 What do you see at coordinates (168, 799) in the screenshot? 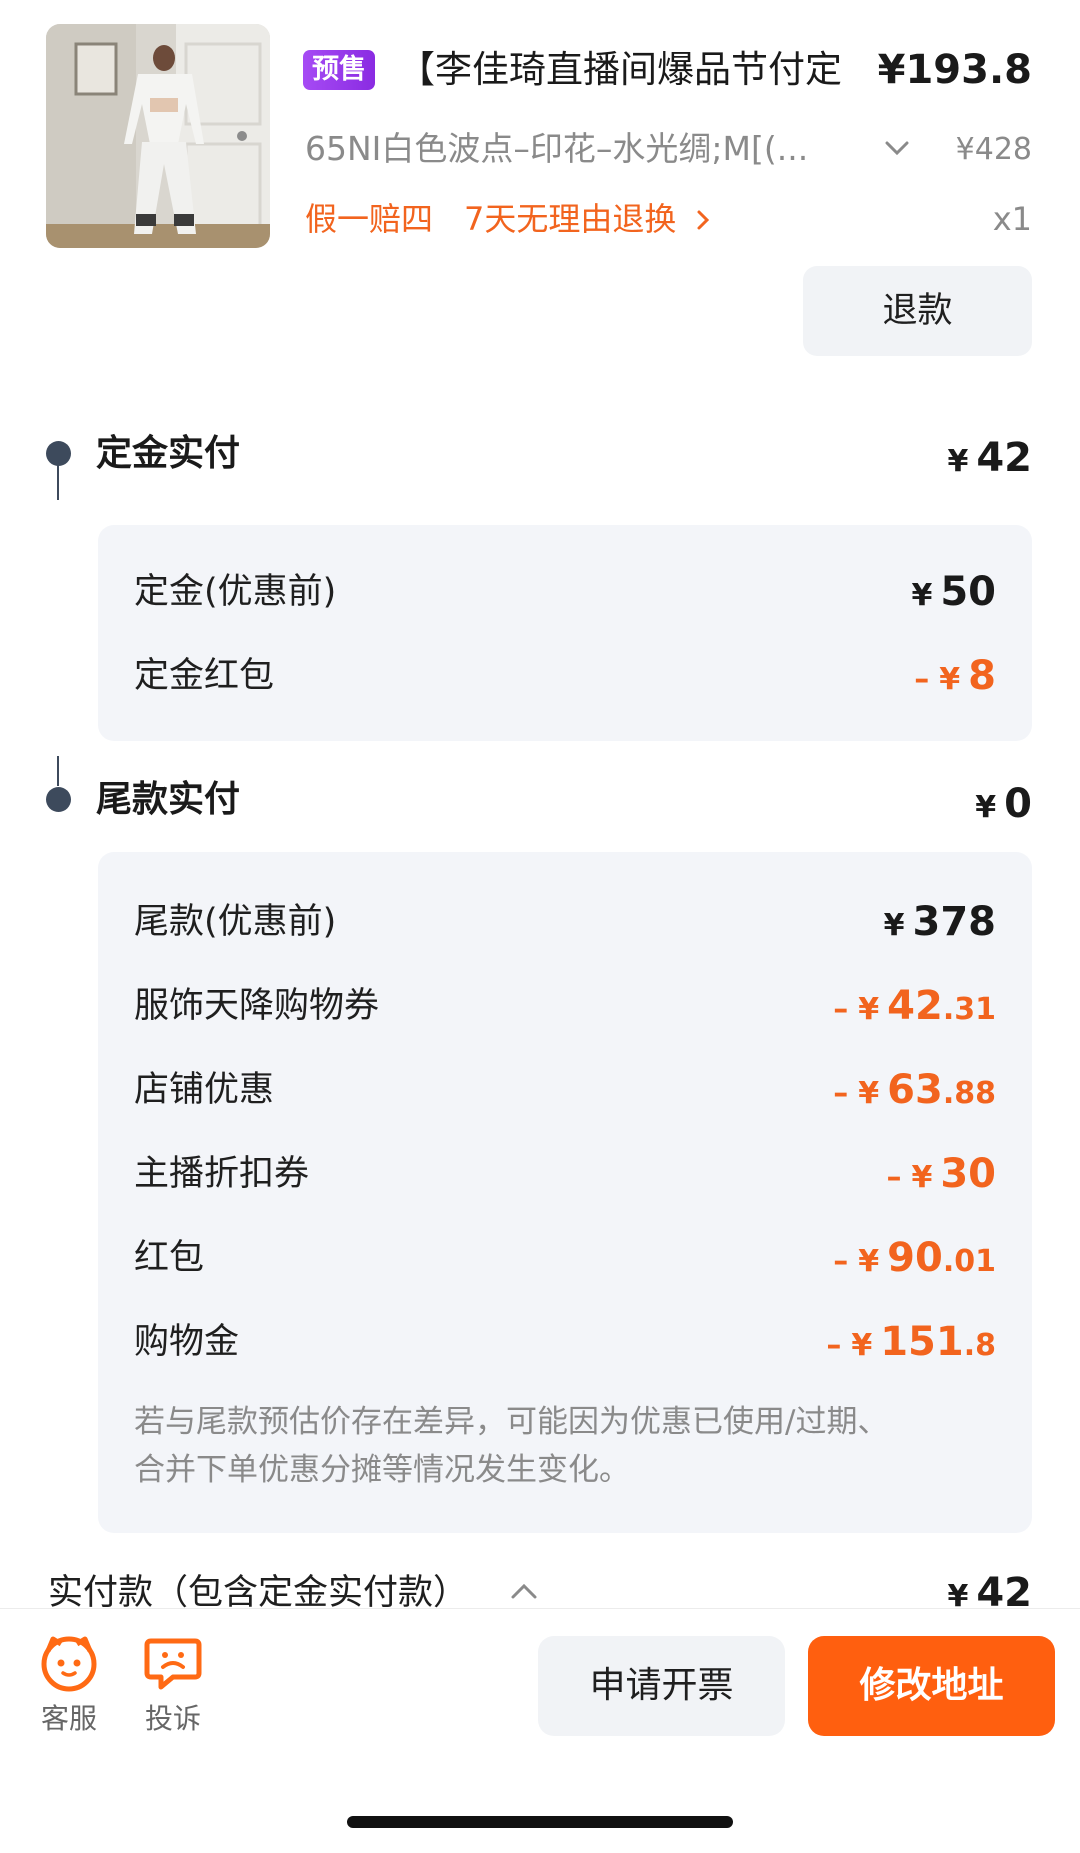
I see `balance-paid-title: 尾款实付` at bounding box center [168, 799].